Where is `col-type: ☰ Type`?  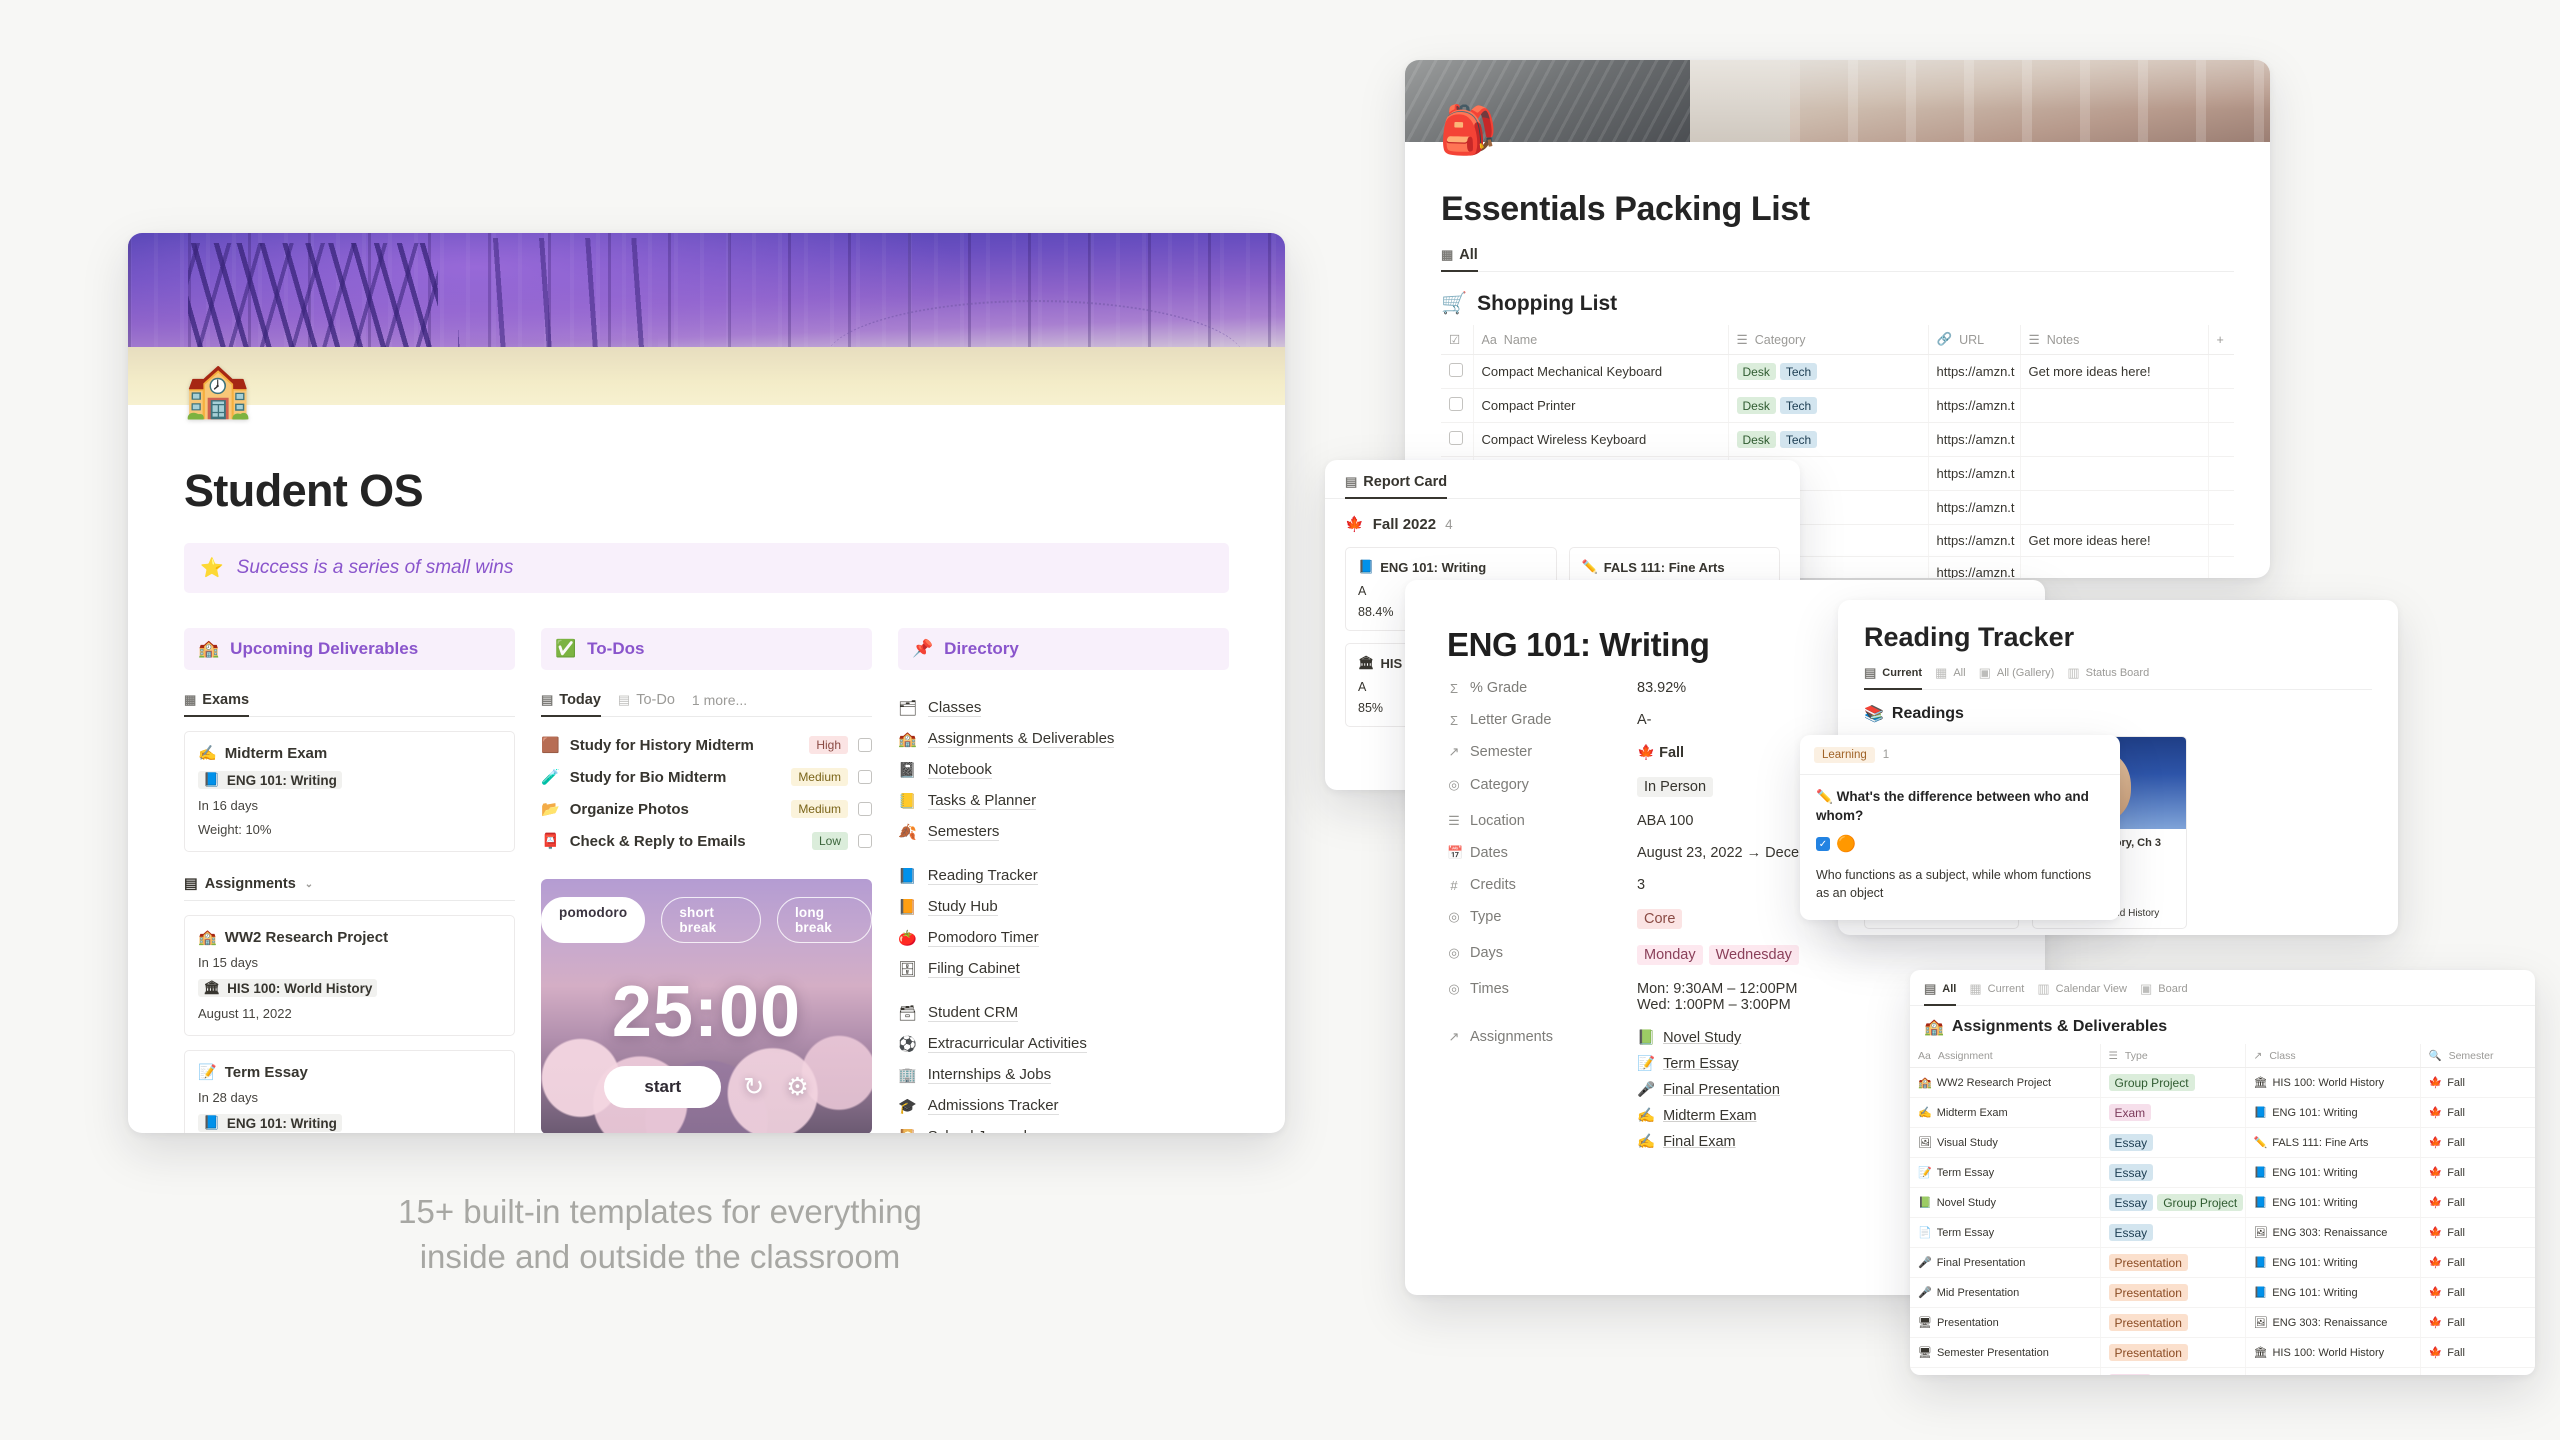
col-type: ☰ Type is located at coordinates (2173, 1056).